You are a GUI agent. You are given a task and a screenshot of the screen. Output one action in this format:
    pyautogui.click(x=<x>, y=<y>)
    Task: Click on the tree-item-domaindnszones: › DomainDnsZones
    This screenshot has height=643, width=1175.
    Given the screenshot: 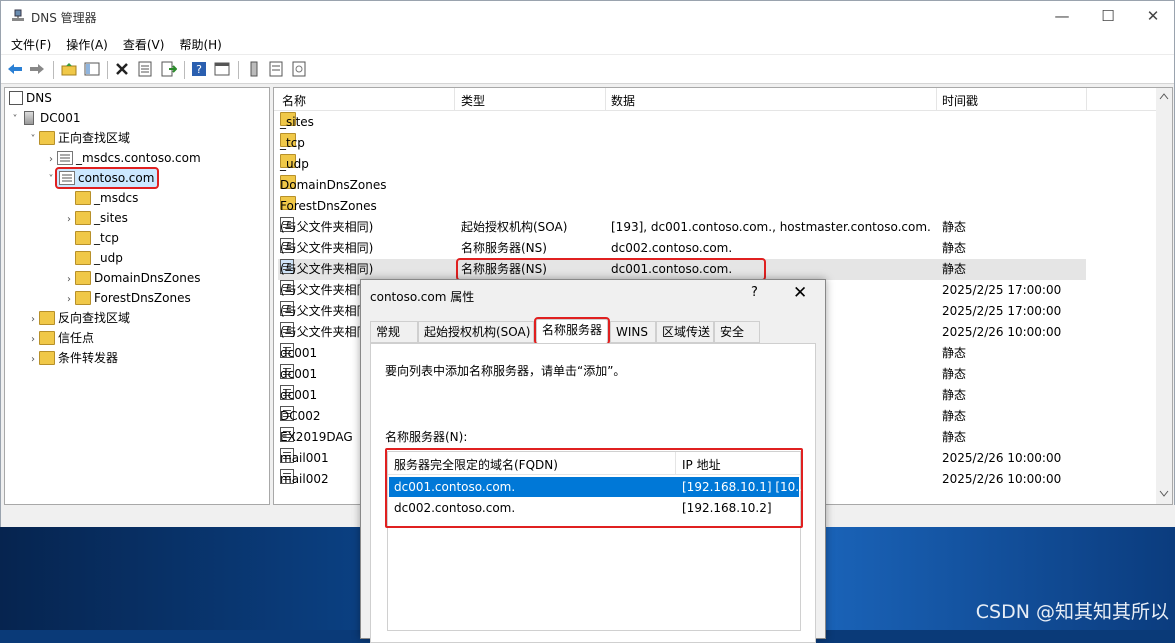 What is the action you would take?
    pyautogui.click(x=131, y=278)
    